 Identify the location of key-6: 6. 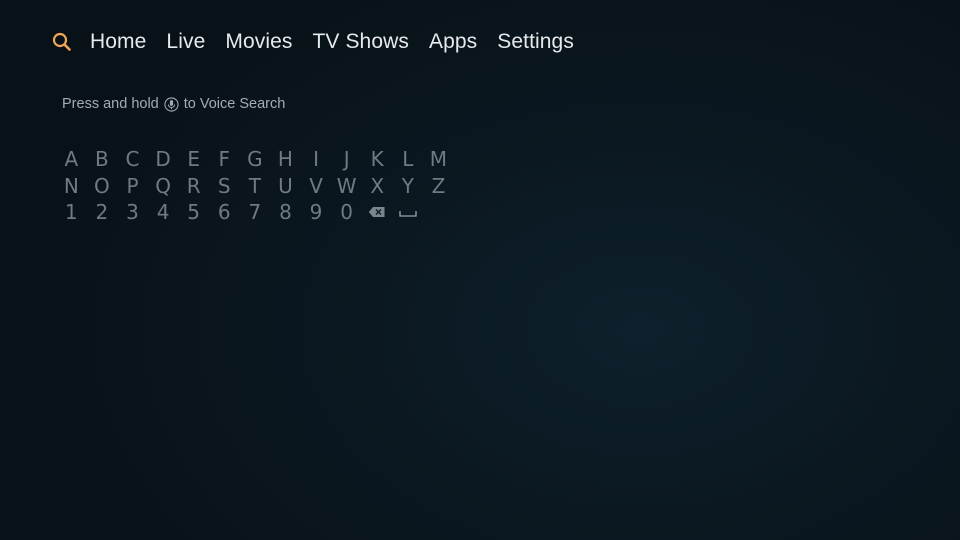
(224, 212).